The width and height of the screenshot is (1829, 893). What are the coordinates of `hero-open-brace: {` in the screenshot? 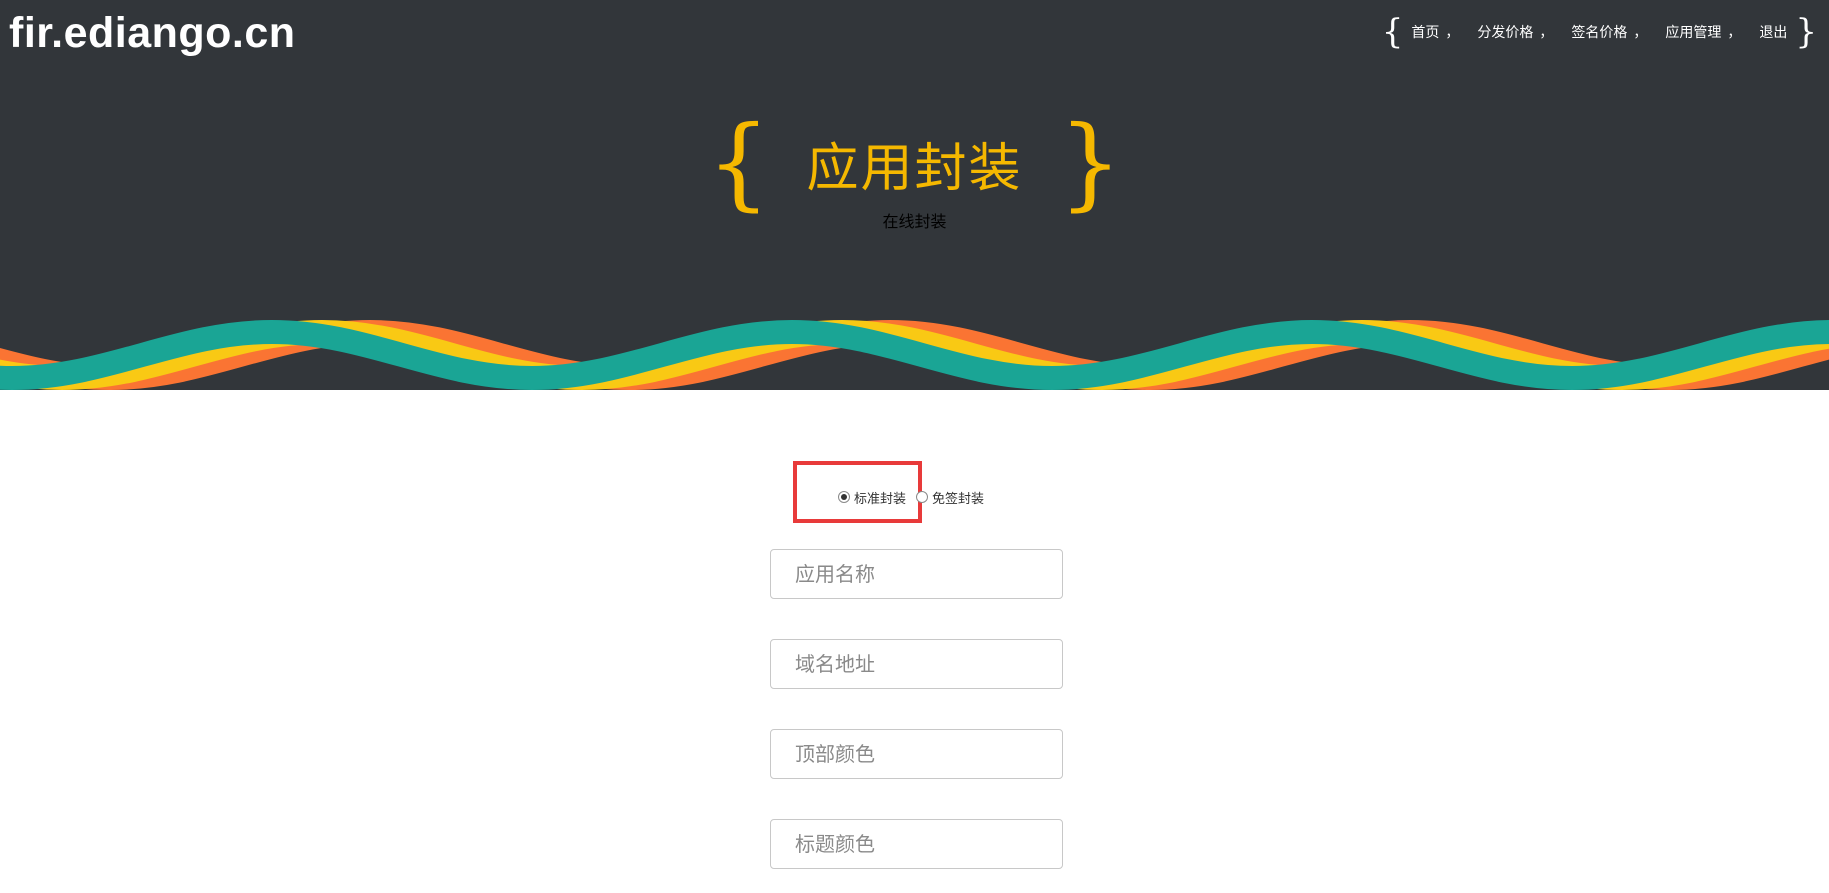 It's located at (738, 162).